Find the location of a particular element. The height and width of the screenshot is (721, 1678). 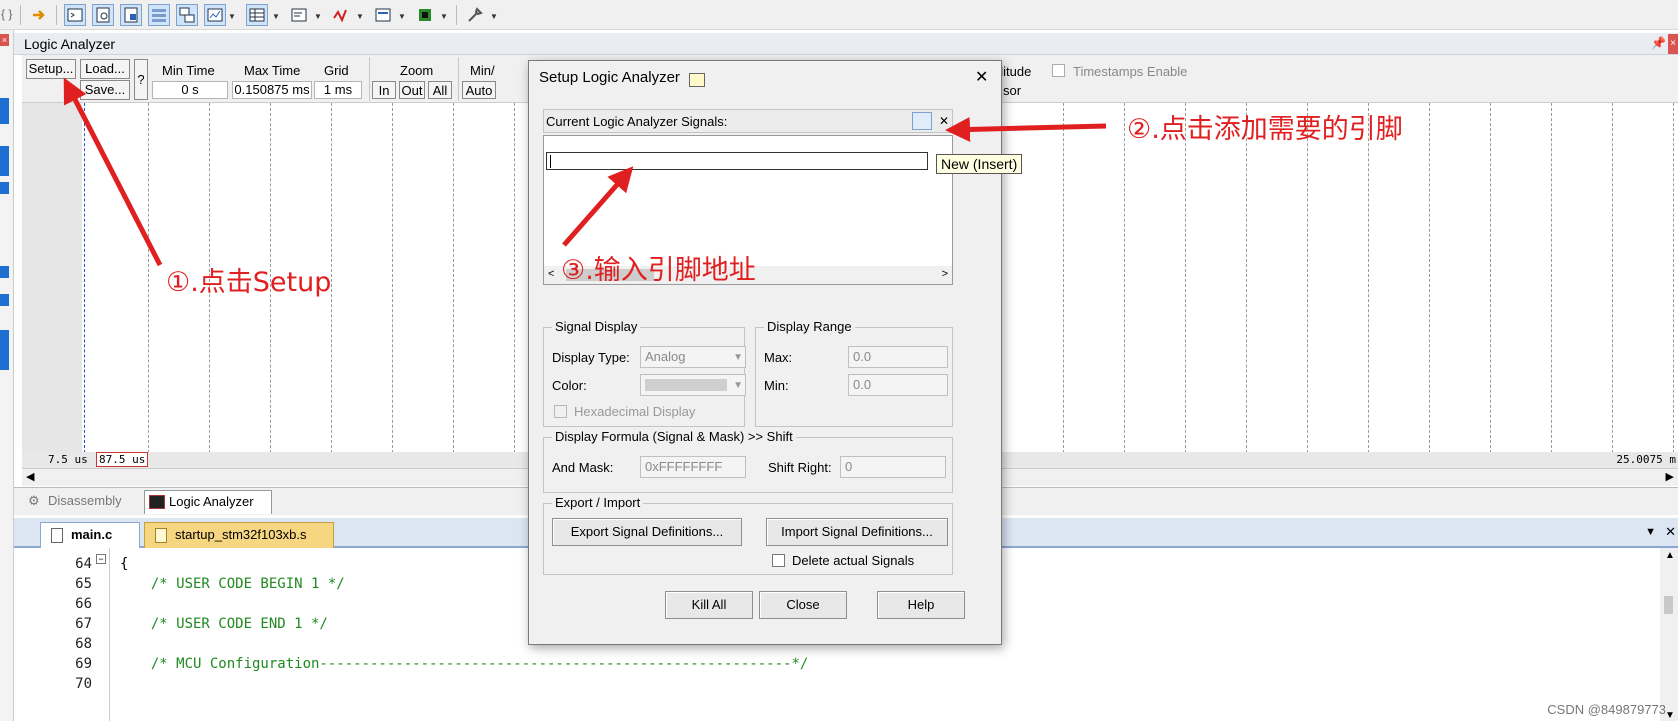

logic-analyzer-tab-icon is located at coordinates (157, 502).